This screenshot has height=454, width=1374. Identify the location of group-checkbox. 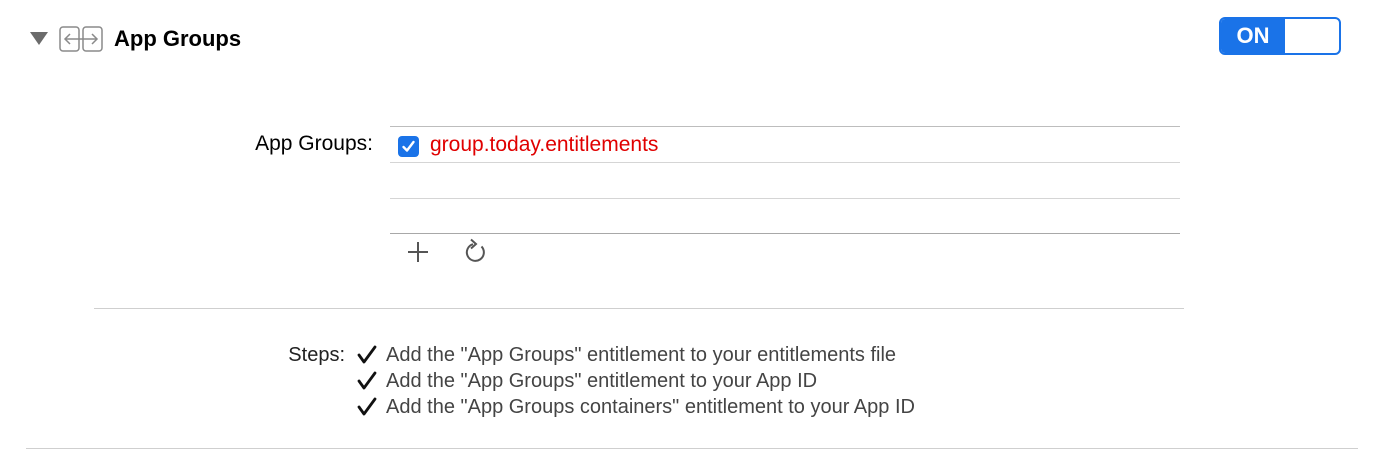
(408, 146).